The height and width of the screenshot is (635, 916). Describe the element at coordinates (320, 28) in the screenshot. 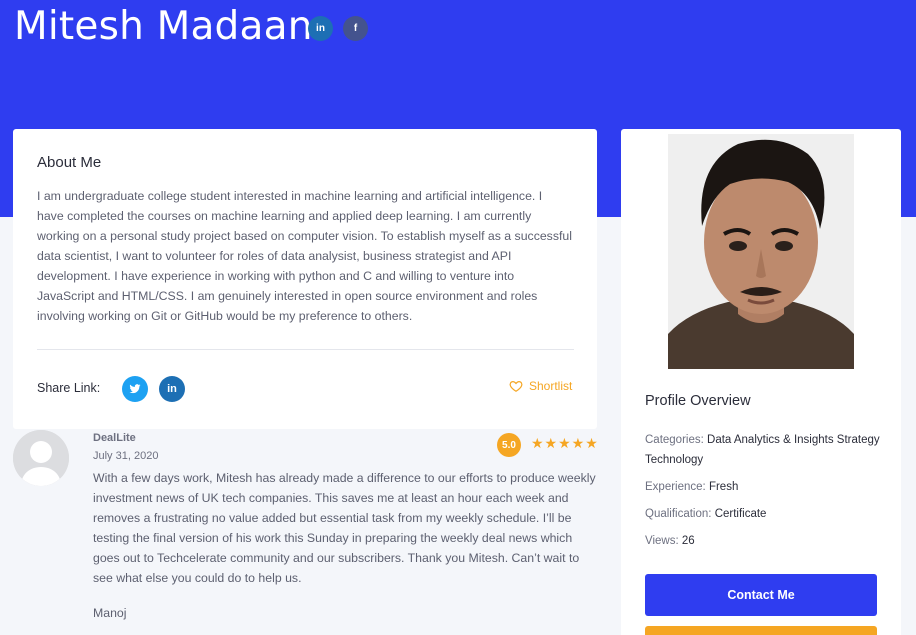

I see `linkedin-icon: in` at that location.